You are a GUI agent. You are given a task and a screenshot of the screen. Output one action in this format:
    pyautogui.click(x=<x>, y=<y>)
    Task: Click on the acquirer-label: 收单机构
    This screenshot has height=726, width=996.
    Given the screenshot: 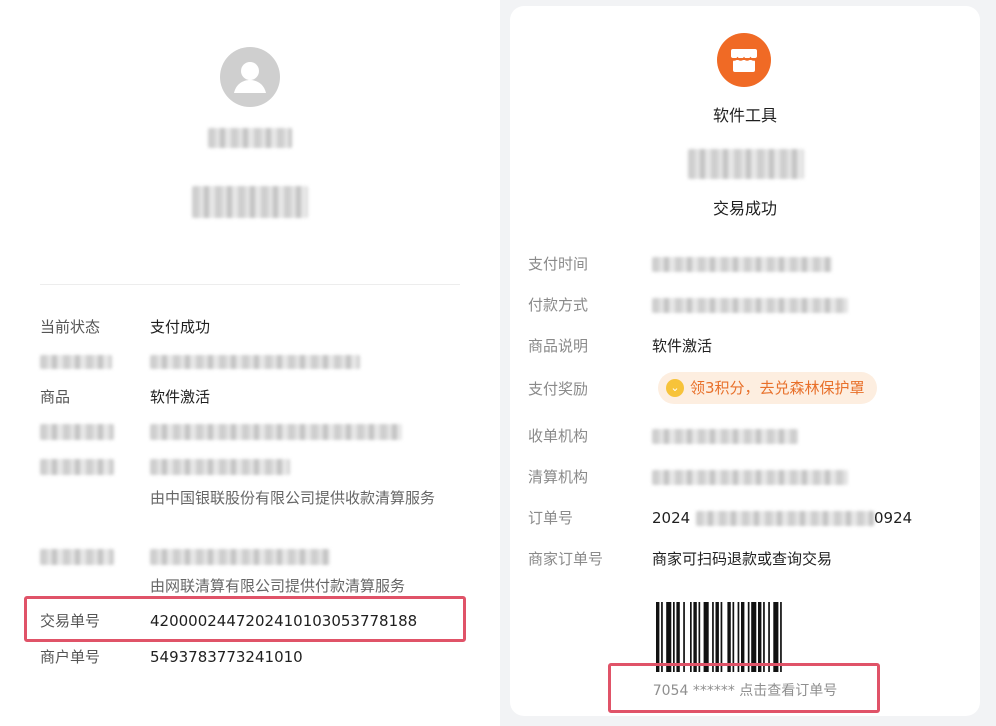 What is the action you would take?
    pyautogui.click(x=558, y=436)
    